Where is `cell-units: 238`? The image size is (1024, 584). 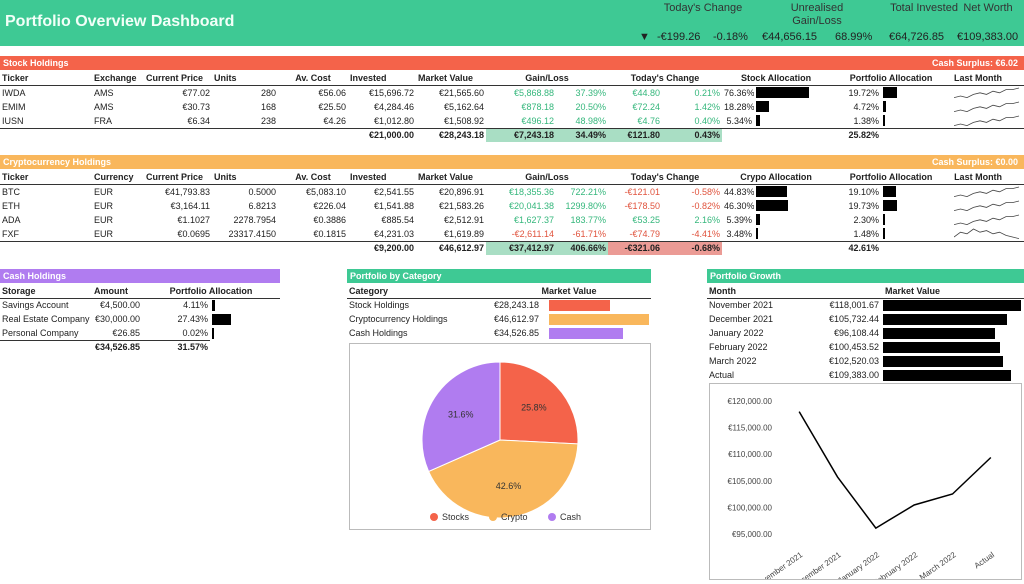 cell-units: 238 is located at coordinates (268, 120).